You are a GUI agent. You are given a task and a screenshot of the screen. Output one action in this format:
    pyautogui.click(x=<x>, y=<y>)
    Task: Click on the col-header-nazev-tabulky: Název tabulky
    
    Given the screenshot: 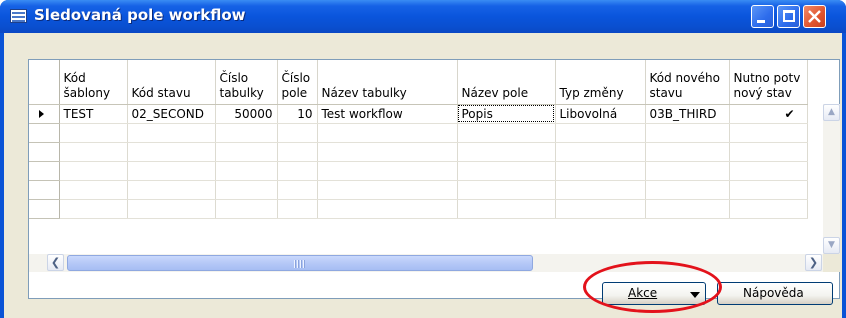 What is the action you would take?
    pyautogui.click(x=387, y=82)
    